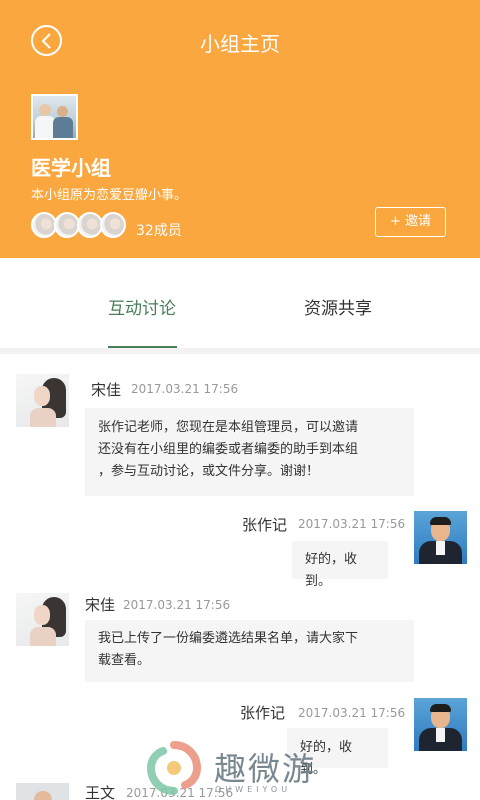 The image size is (480, 800). Describe the element at coordinates (265, 769) in the screenshot. I see `watermark-text: 趣微游` at that location.